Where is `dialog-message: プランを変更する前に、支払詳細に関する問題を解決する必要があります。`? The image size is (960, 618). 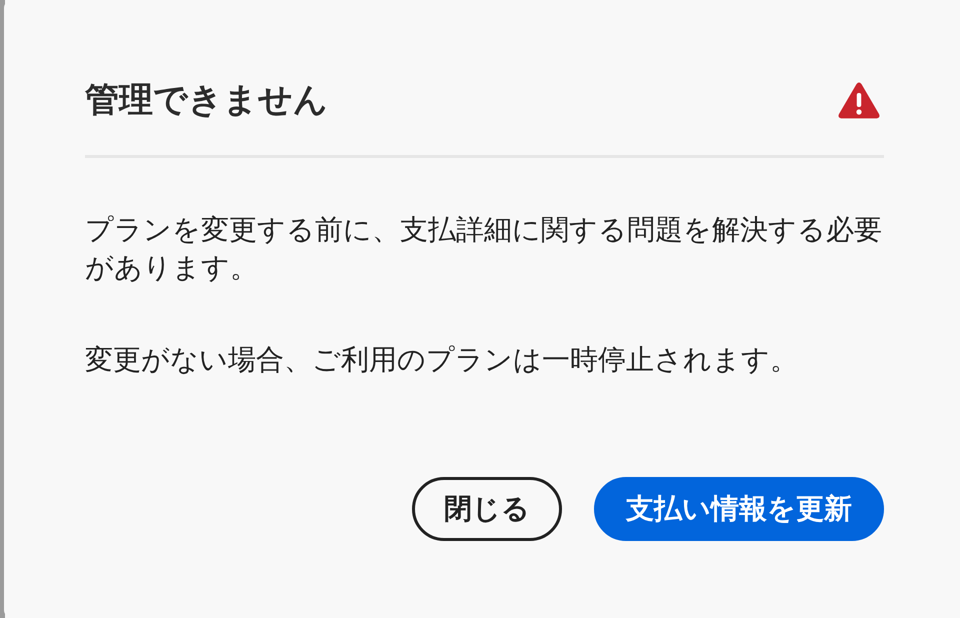 dialog-message: プランを変更する前に、支払詳細に関する問題を解決する必要があります。 is located at coordinates (484, 249).